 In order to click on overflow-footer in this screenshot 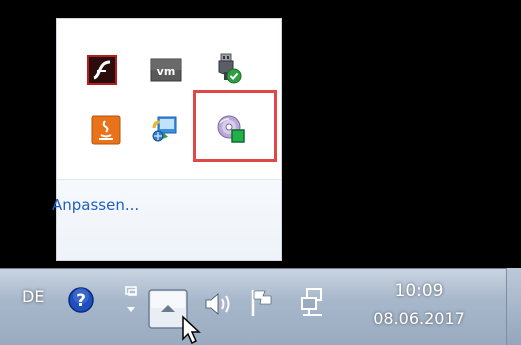, I will do `click(169, 219)`.